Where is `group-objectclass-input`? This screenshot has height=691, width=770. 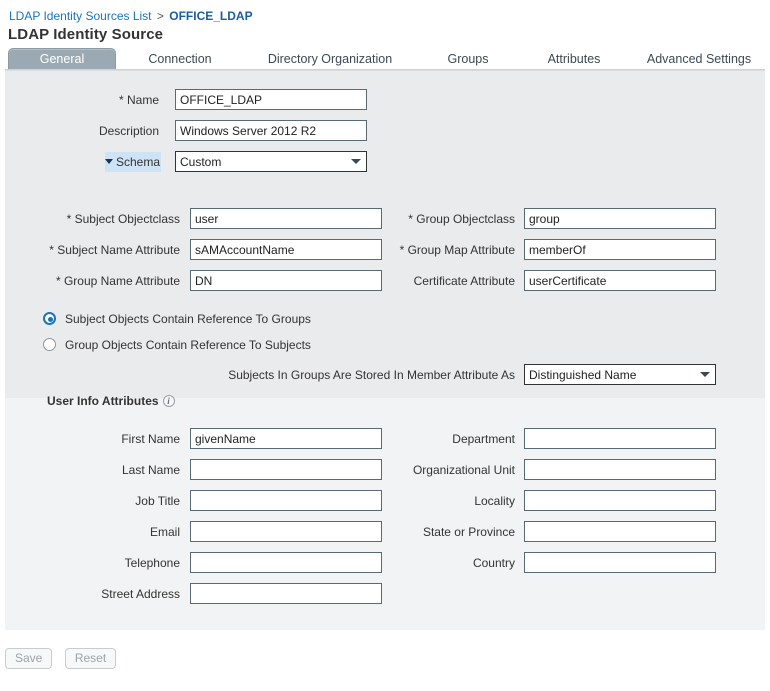 group-objectclass-input is located at coordinates (620, 218).